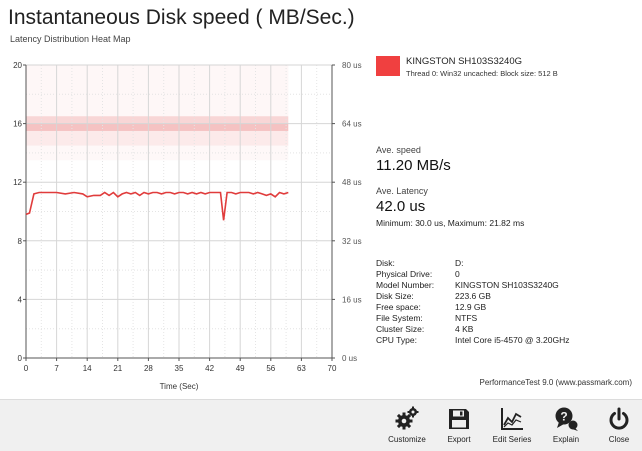 The height and width of the screenshot is (451, 642). What do you see at coordinates (17, 182) in the screenshot?
I see `y-tick-label: 12` at bounding box center [17, 182].